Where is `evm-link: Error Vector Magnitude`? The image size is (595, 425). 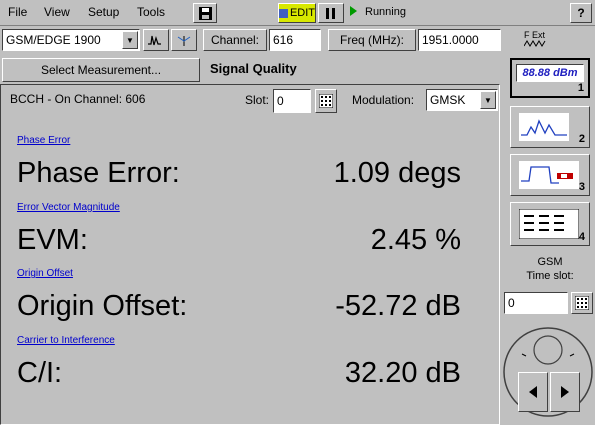 evm-link: Error Vector Magnitude is located at coordinates (68, 207).